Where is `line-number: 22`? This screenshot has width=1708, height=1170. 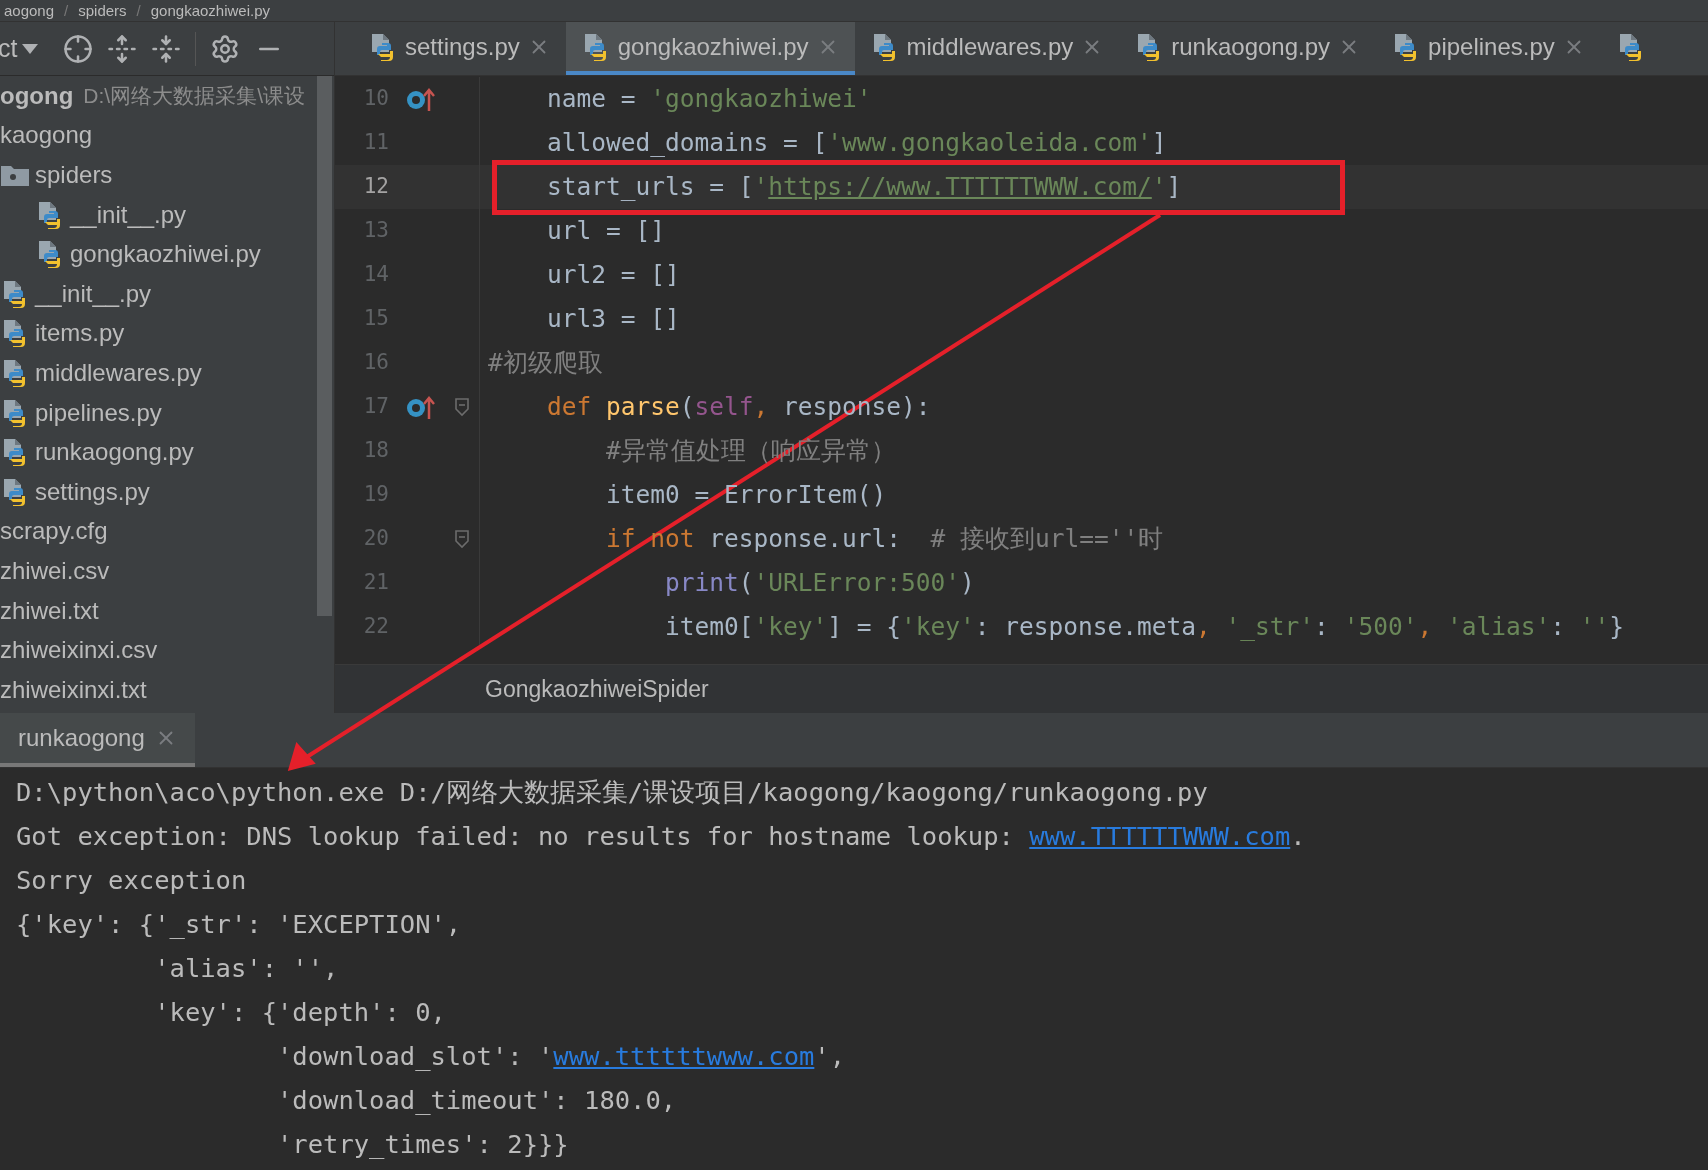
line-number: 22 is located at coordinates (376, 627).